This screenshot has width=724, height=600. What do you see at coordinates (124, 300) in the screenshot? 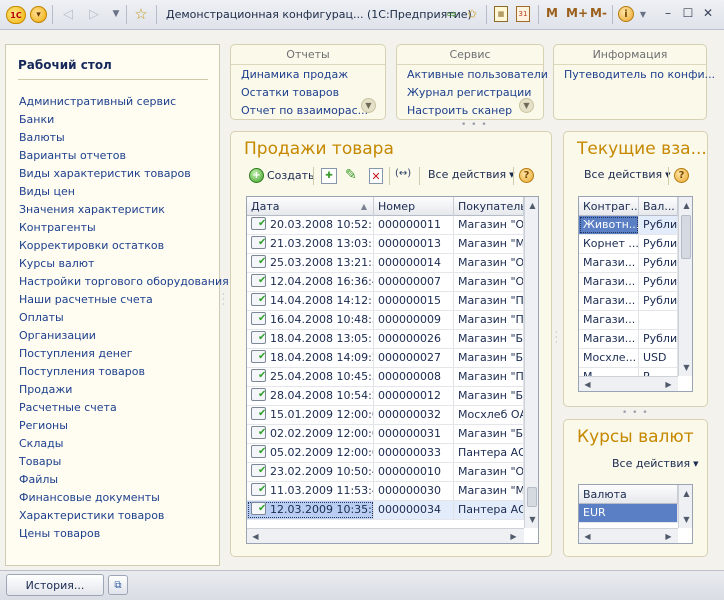
I see `sidebar-item: Наши расчетные счета` at bounding box center [124, 300].